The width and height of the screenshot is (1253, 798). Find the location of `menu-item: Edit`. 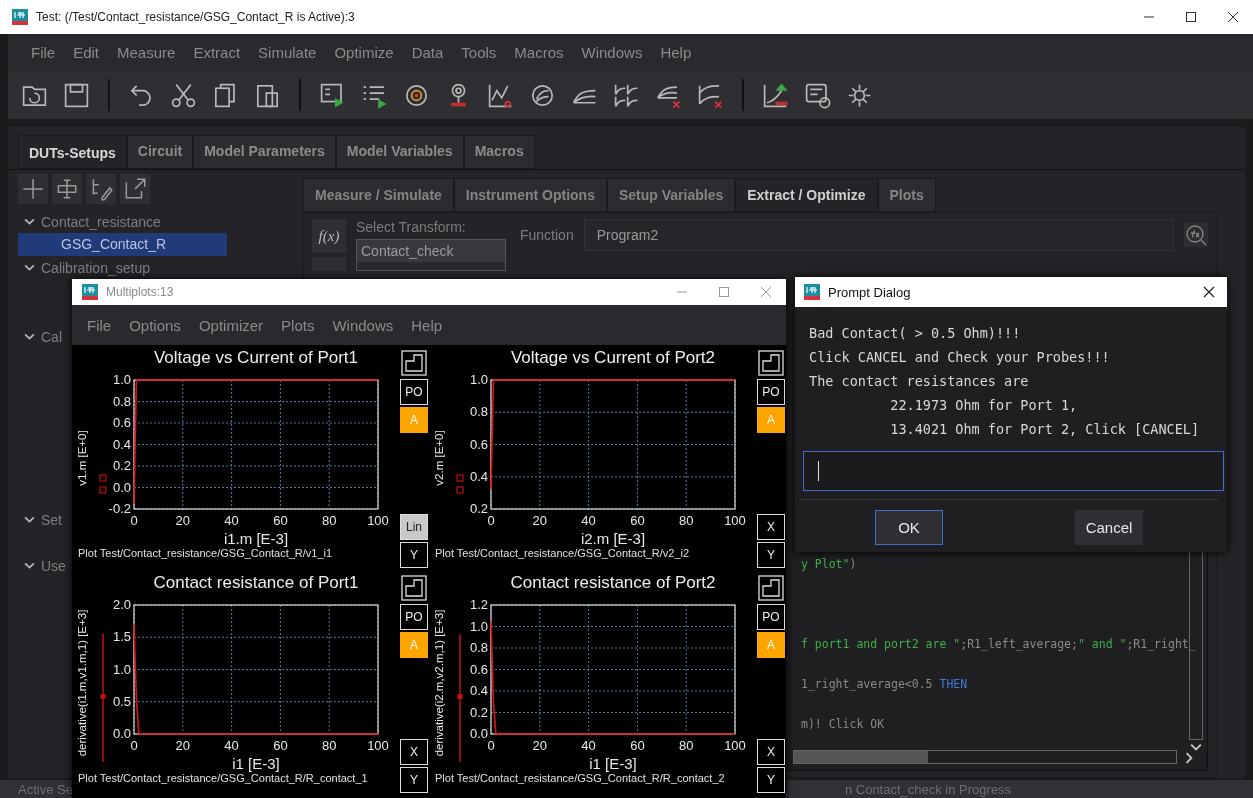

menu-item: Edit is located at coordinates (86, 52).